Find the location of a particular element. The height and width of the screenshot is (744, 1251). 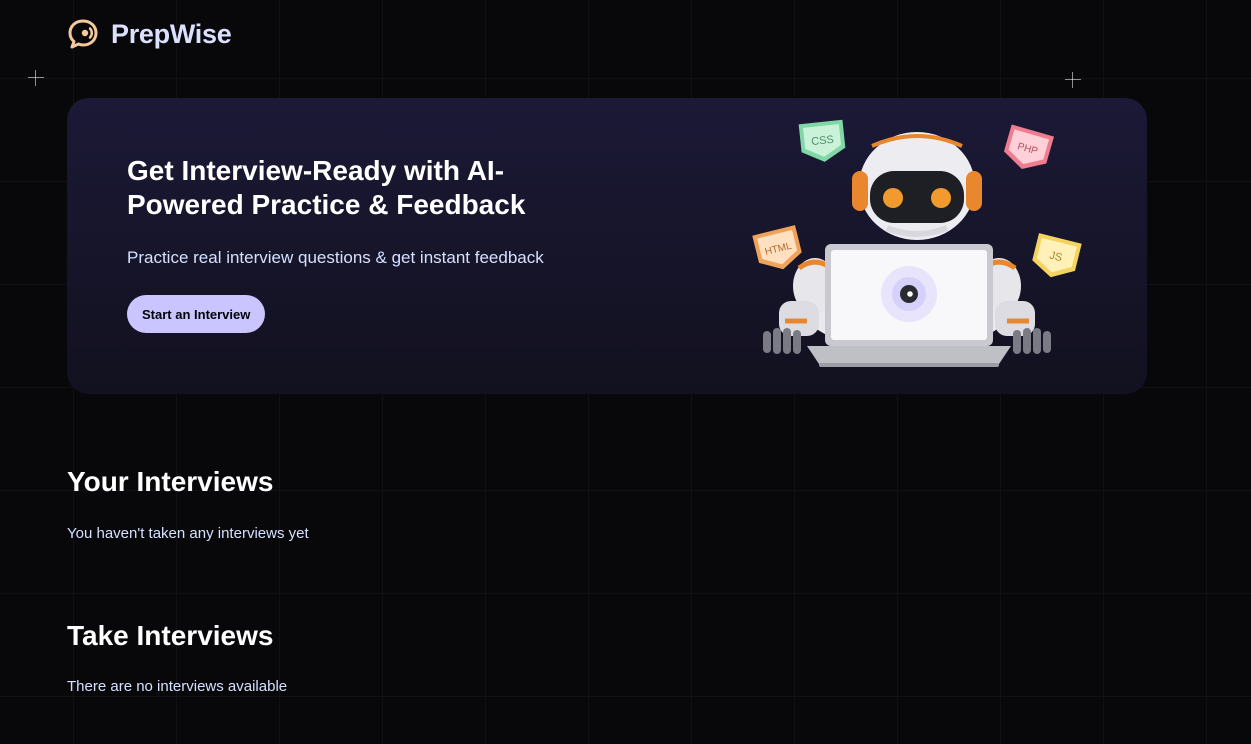

take-interviews-title: Take Interviews is located at coordinates (170, 635).